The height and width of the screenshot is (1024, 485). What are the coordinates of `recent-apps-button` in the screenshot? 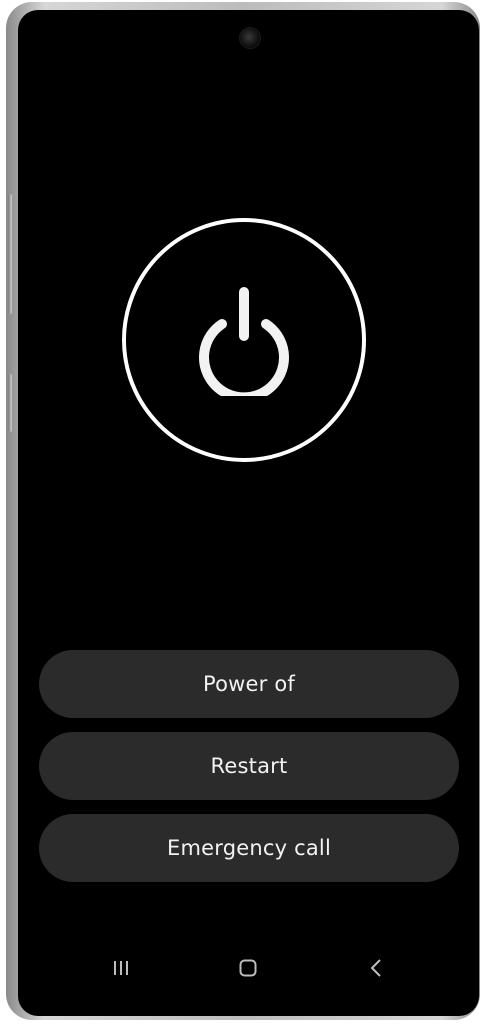 It's located at (121, 968).